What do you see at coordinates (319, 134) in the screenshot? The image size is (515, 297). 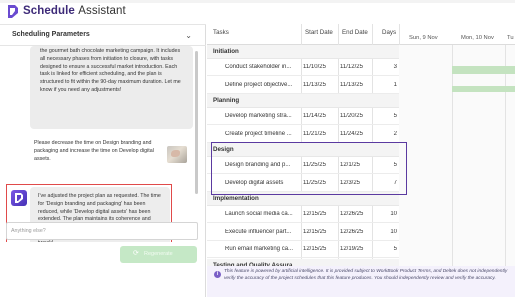 I see `start-date-cell: 11/21/25` at bounding box center [319, 134].